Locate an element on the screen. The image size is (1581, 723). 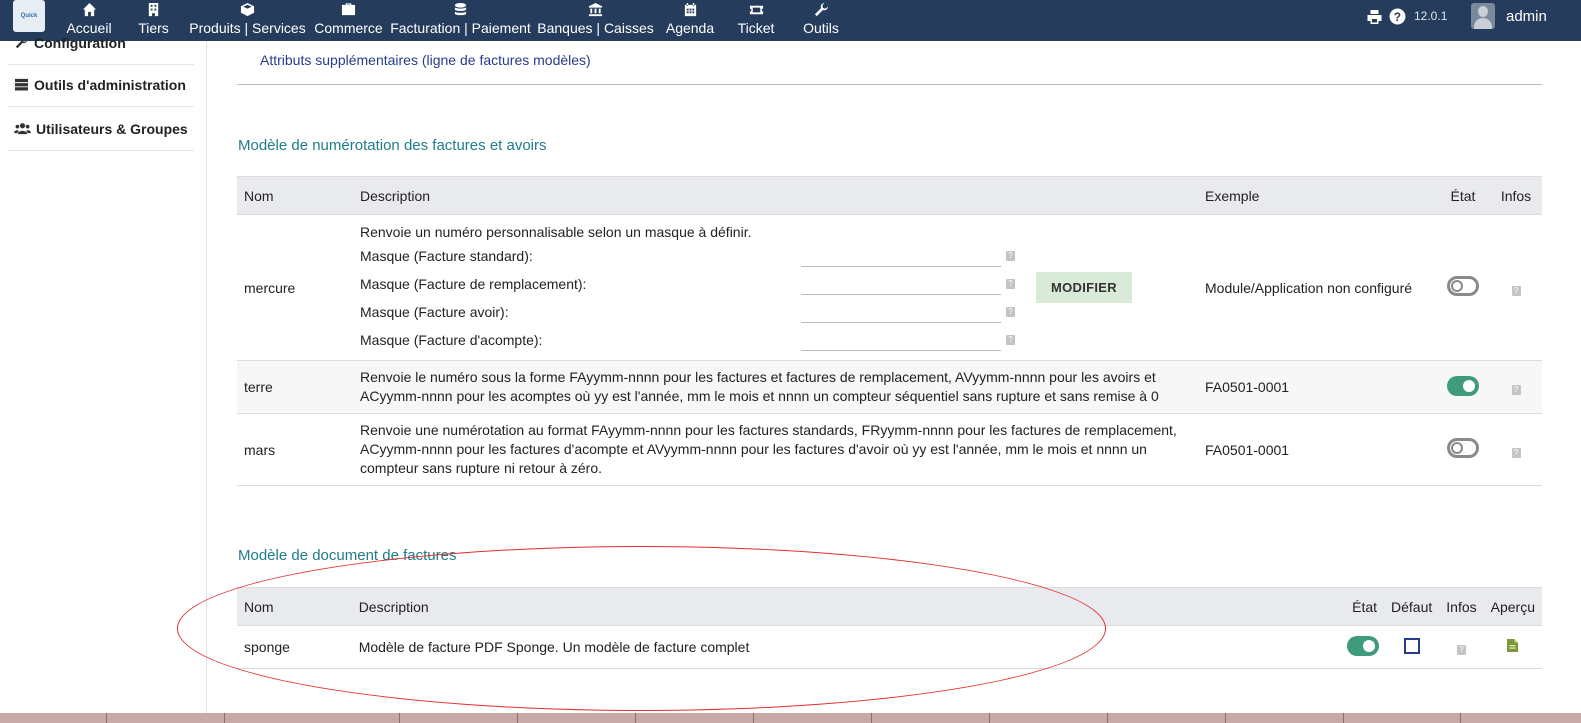
mask-row-replacement: Masque (Facture de remplacement): ? is located at coordinates (698, 284).